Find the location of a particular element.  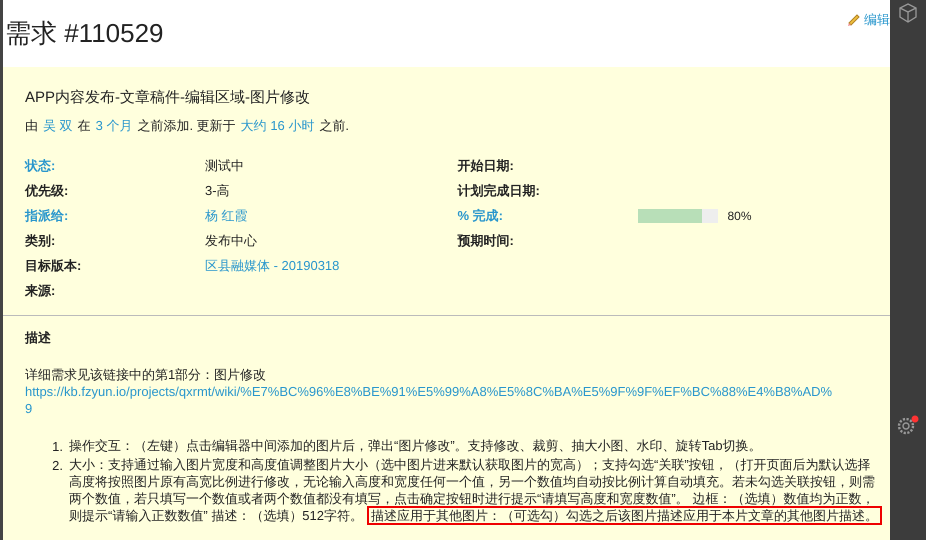

byline-link: 大约 16 小时 is located at coordinates (277, 125).